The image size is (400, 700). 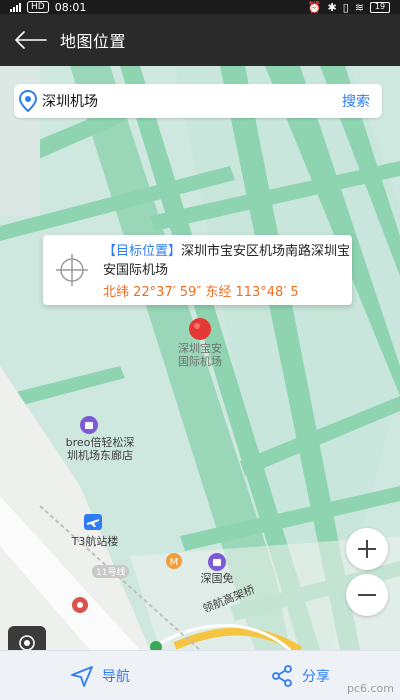 I want to click on location-address: 【目标位置】深圳市宝安区机场南路深圳宝安国际机场, so click(x=227, y=261).